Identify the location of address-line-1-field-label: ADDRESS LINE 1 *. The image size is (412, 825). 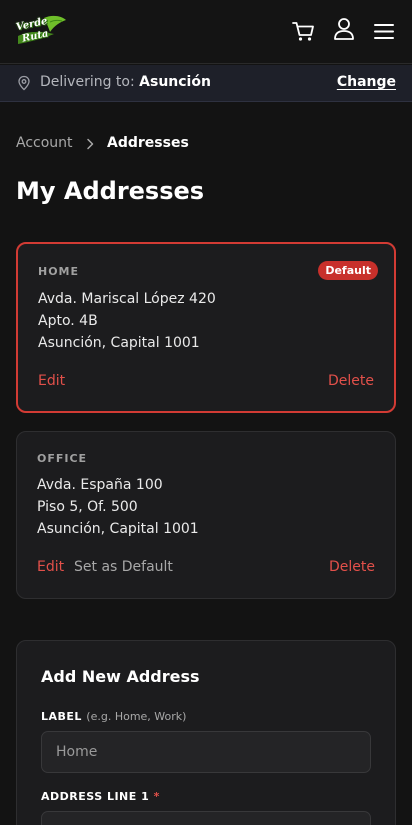
(100, 796).